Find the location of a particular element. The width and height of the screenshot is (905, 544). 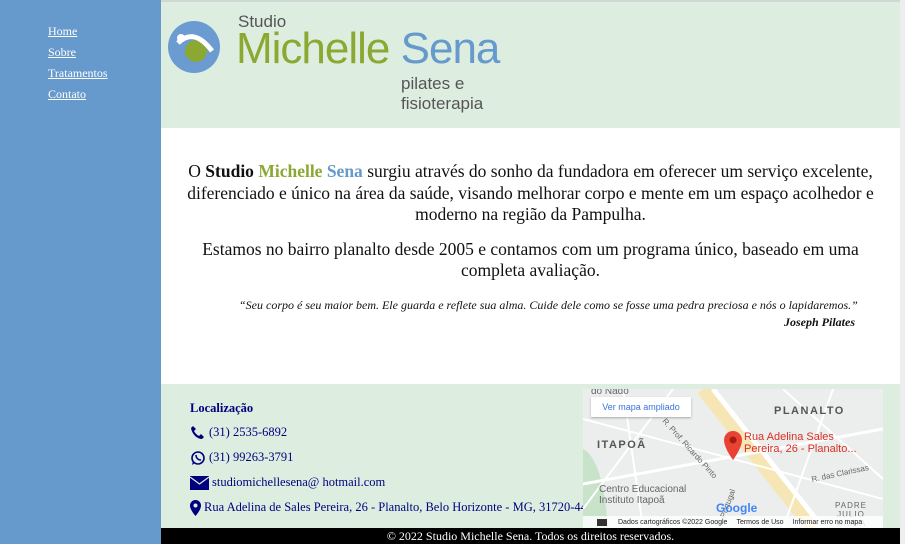

nav-contato: Contato is located at coordinates (104, 94).